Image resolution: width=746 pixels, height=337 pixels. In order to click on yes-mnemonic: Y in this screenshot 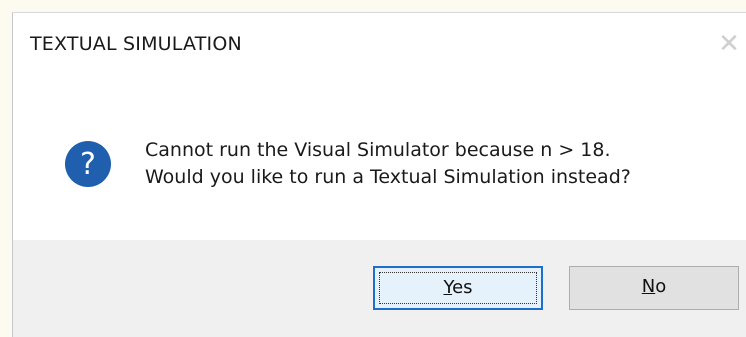, I will do `click(448, 287)`.